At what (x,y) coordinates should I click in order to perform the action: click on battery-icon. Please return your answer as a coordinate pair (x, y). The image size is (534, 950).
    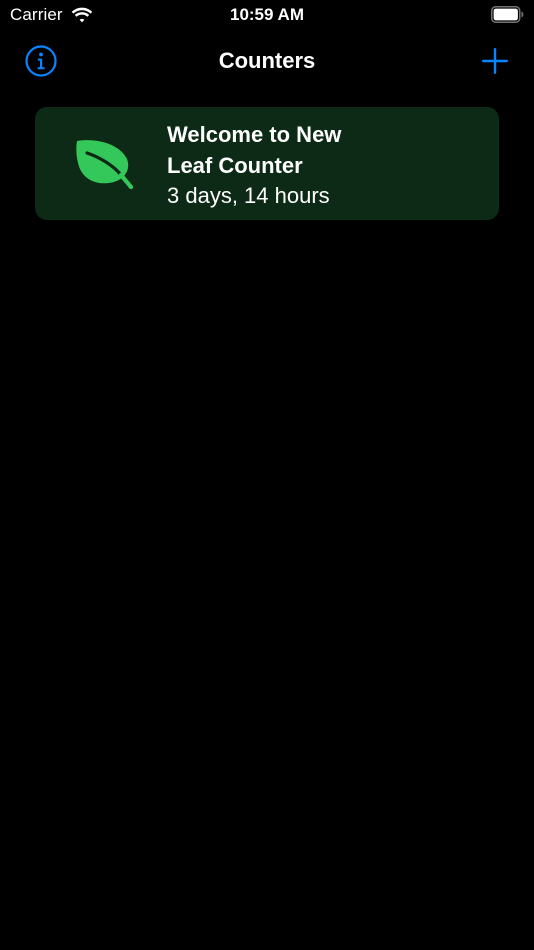
    Looking at the image, I should click on (507, 14).